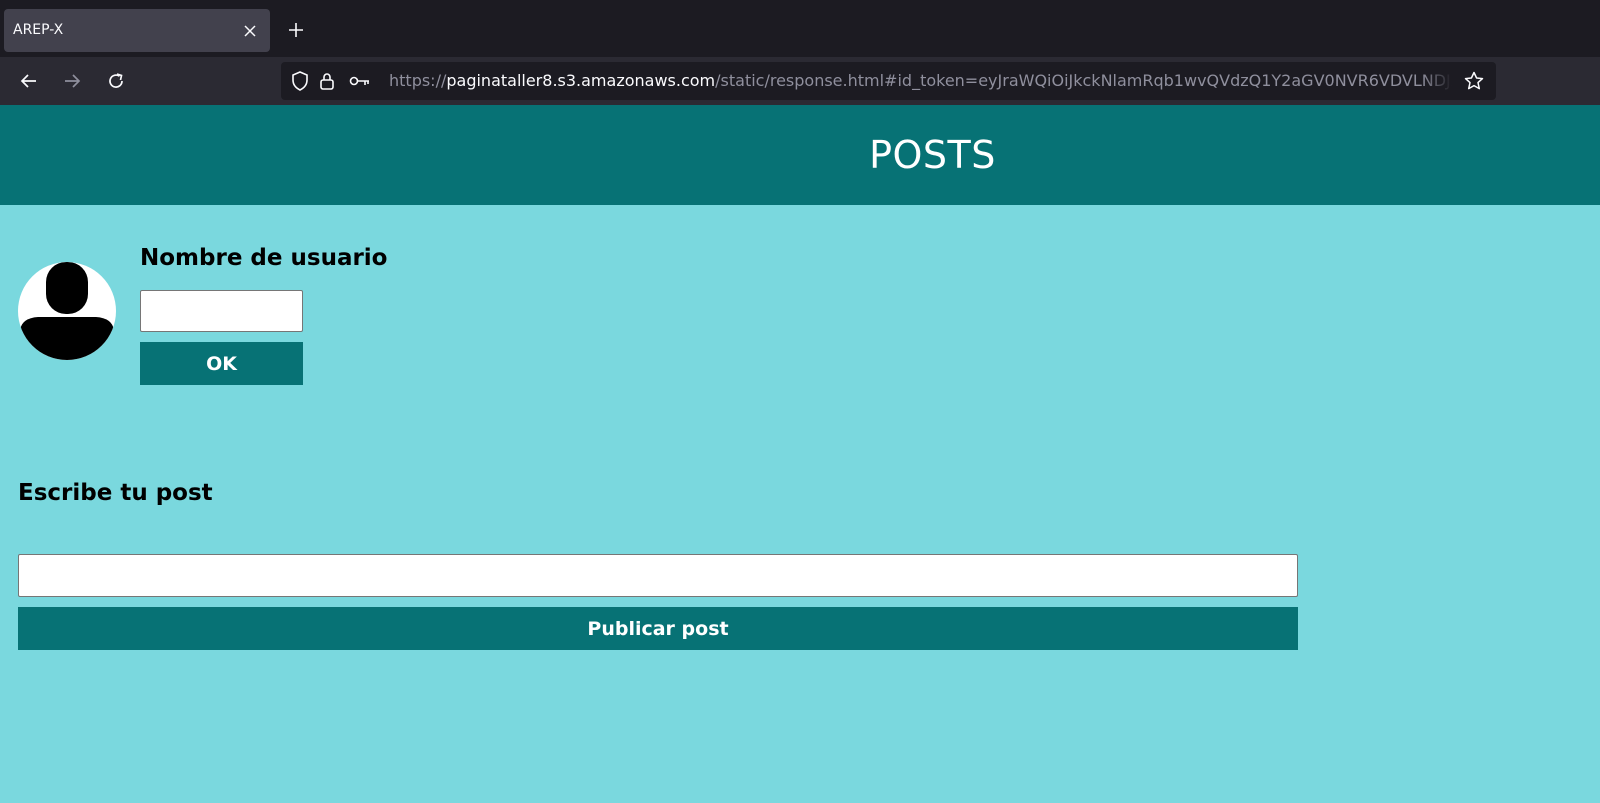  What do you see at coordinates (1474, 81) in the screenshot?
I see `star-icon` at bounding box center [1474, 81].